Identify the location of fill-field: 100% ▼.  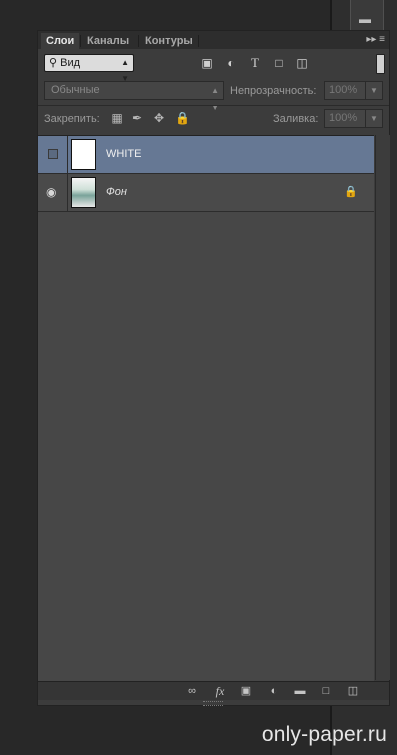
(353, 118).